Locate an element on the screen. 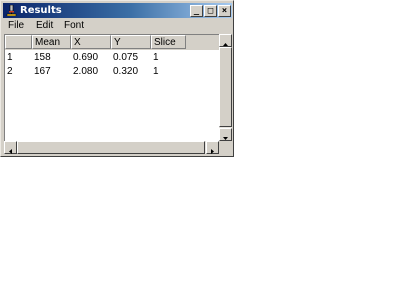 This screenshot has height=300, width=400. vertical-scroll-thumb is located at coordinates (225, 87).